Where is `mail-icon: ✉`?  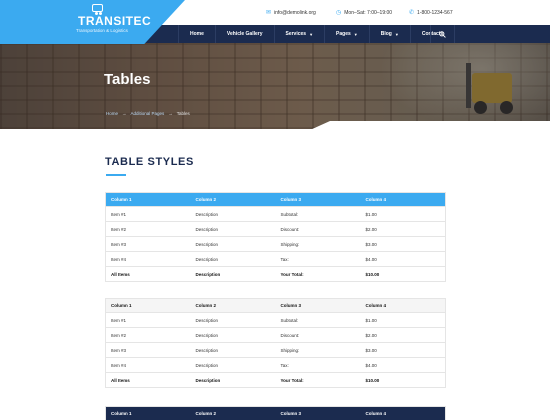 mail-icon: ✉ is located at coordinates (269, 13).